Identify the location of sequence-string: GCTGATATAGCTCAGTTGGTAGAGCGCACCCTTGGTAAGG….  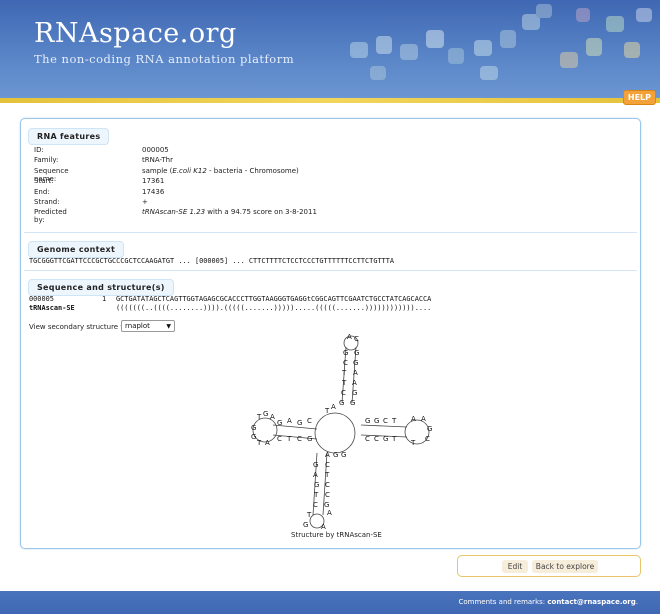
(274, 299).